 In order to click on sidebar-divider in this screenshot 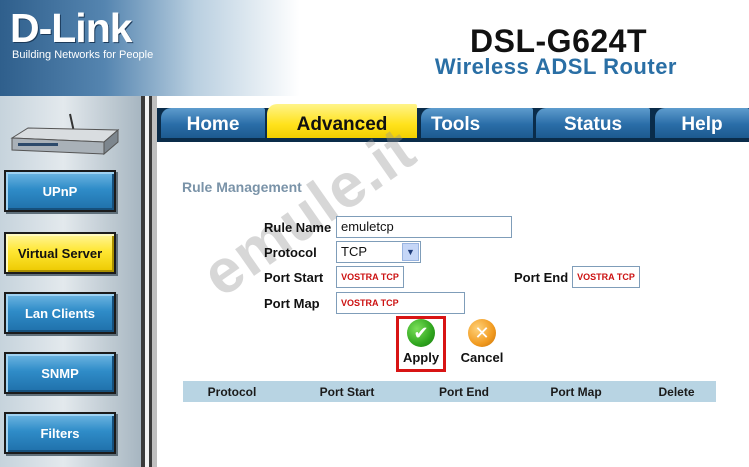, I will do `click(149, 281)`.